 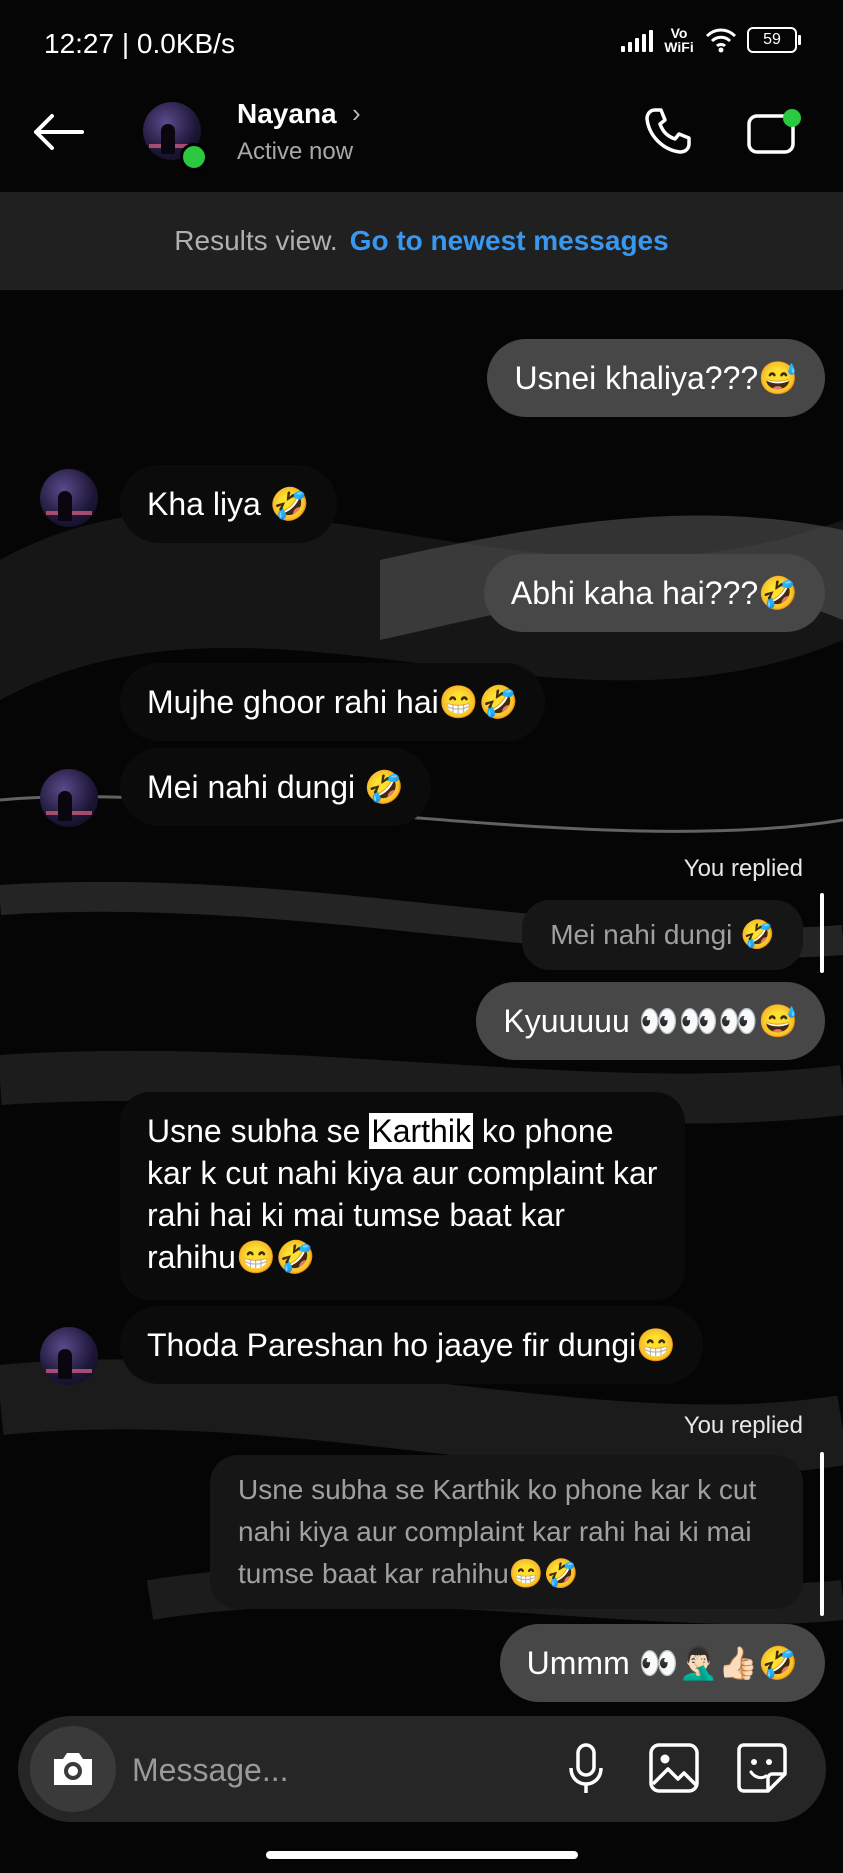 I want to click on home-indicator, so click(x=422, y=1855).